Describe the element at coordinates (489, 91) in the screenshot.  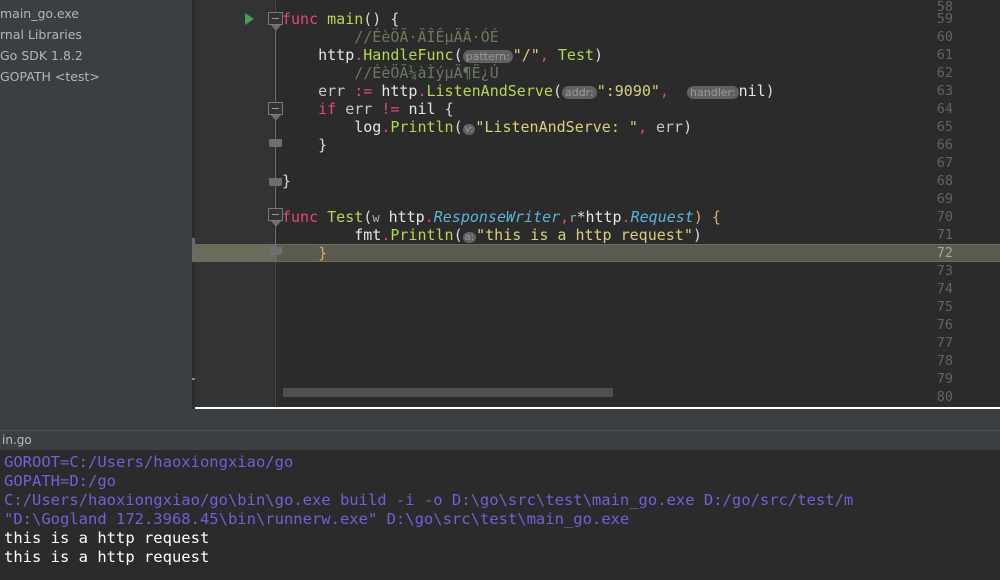
I see `call-listenandserve: ListenAndServe` at that location.